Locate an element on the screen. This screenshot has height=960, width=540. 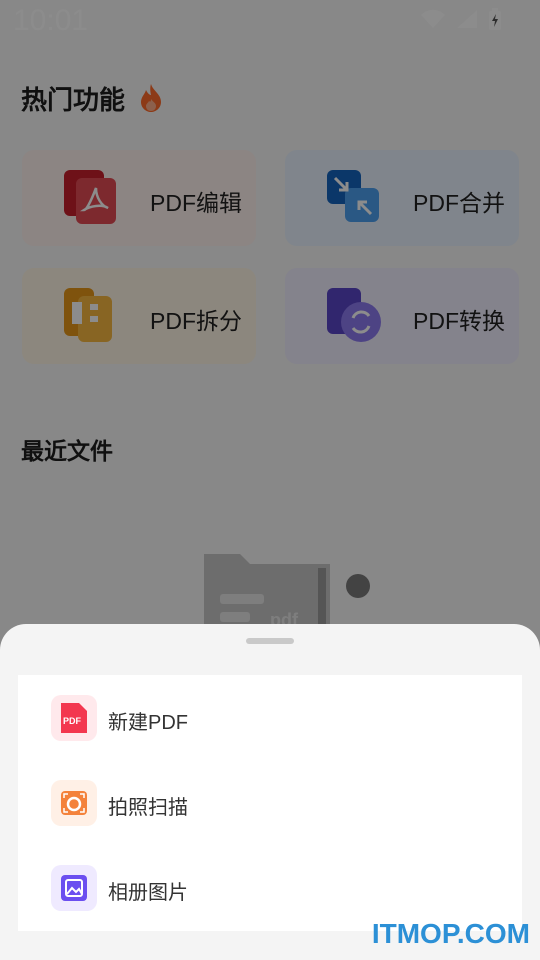
site-watermark: ITMOP.COM is located at coordinates (450, 933).